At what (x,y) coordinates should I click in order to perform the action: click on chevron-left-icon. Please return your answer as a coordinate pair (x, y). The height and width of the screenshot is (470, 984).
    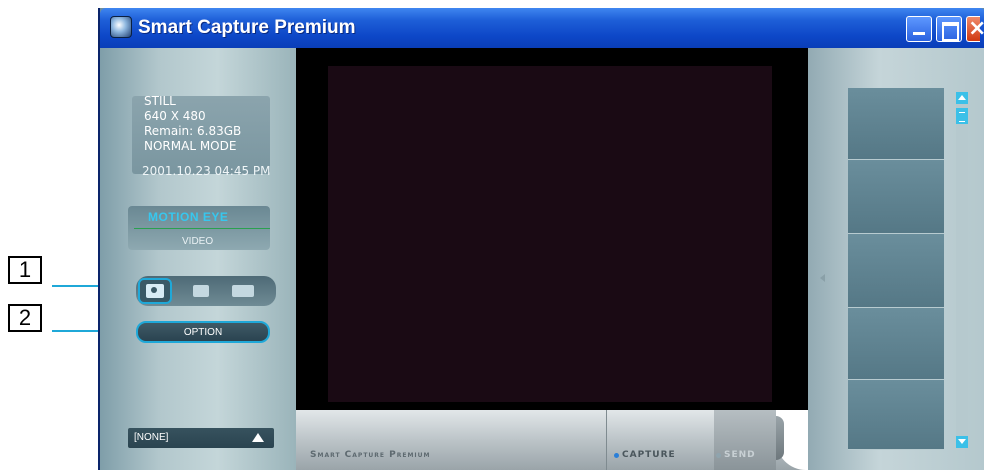
    Looking at the image, I should click on (822, 278).